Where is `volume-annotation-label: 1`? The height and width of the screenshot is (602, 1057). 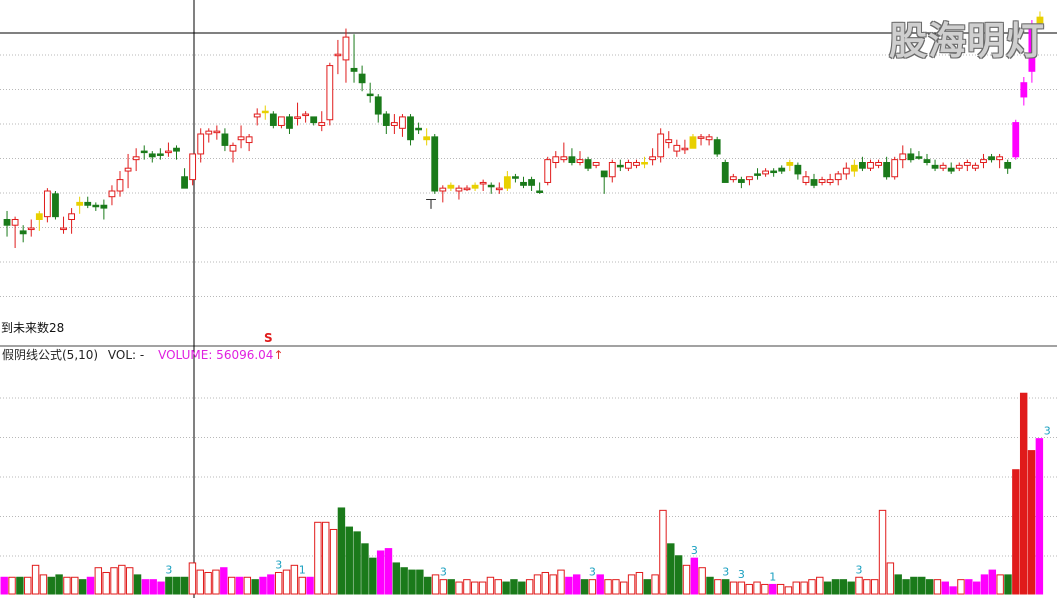 volume-annotation-label: 1 is located at coordinates (772, 576).